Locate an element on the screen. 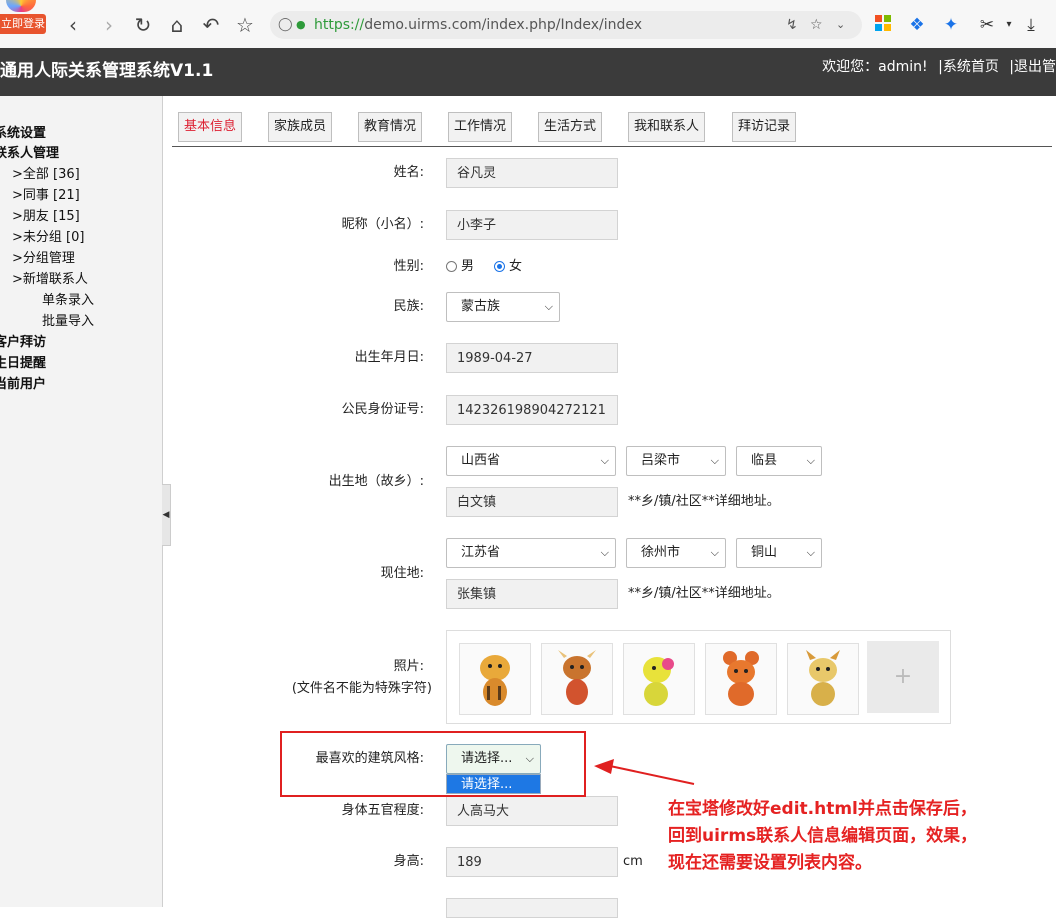  tab-work: 工作情况 is located at coordinates (480, 127).